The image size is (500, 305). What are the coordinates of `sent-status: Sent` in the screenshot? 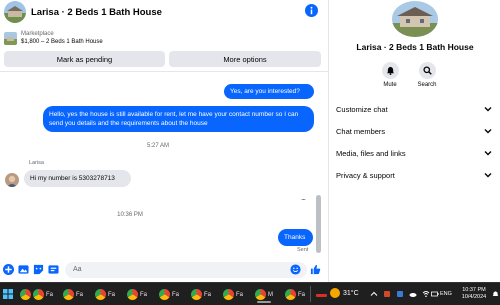 It's located at (303, 250).